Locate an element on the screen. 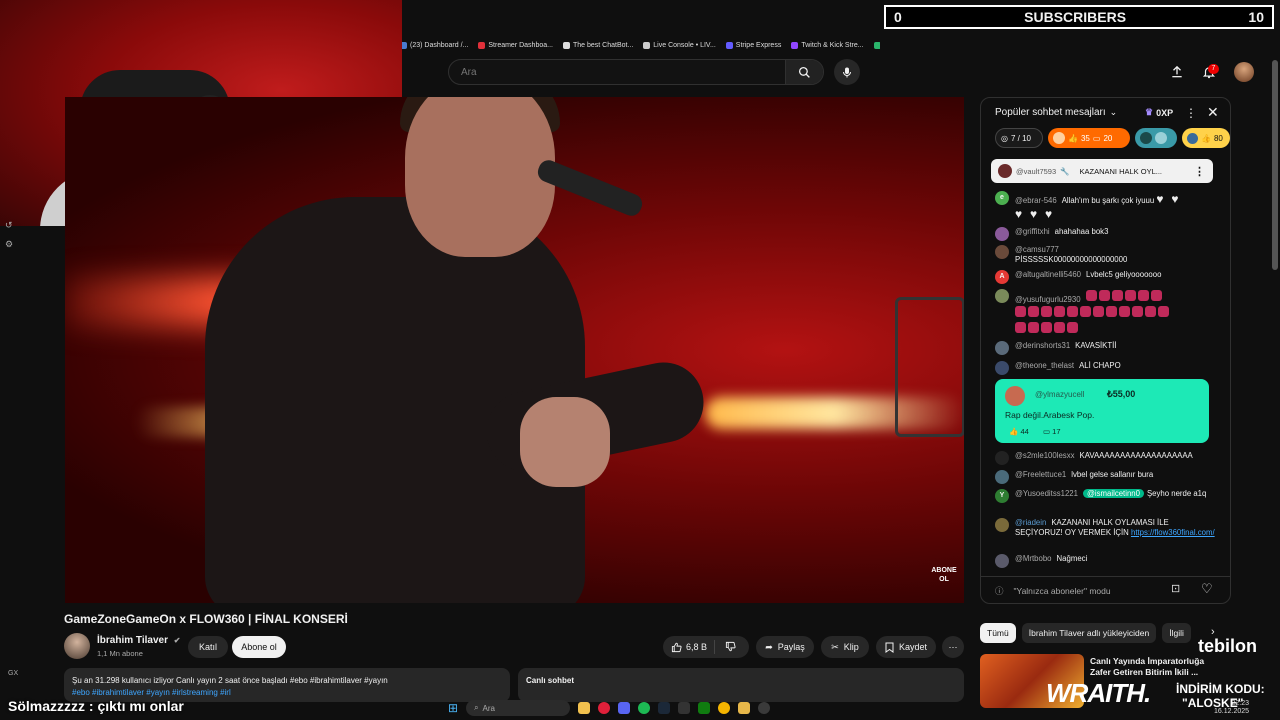 The width and height of the screenshot is (1280, 720). search-button is located at coordinates (804, 72).